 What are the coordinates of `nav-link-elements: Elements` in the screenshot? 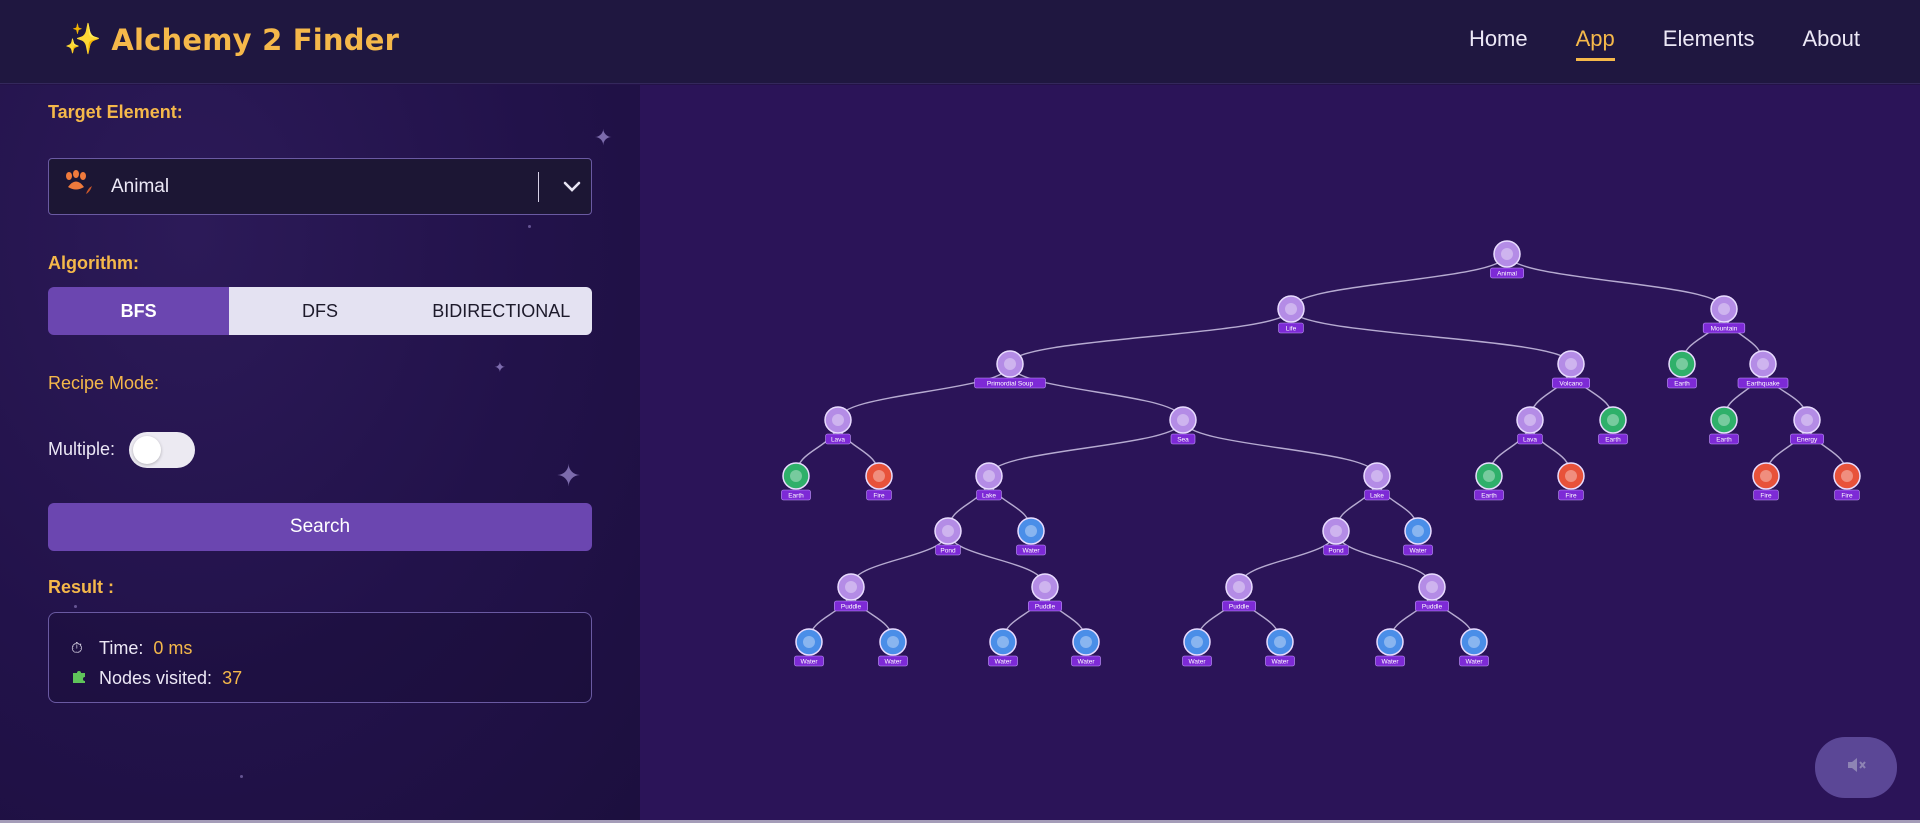 It's located at (1709, 43).